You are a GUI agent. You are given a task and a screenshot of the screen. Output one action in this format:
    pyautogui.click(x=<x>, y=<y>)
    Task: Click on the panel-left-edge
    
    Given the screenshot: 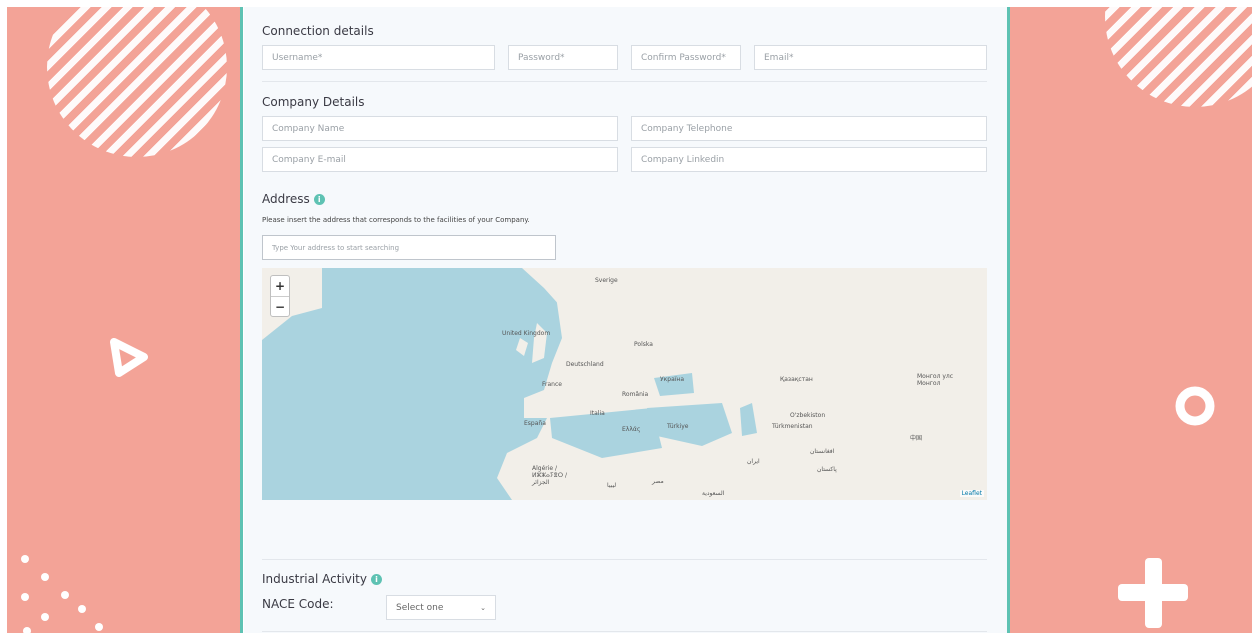 What is the action you would take?
    pyautogui.click(x=241, y=320)
    